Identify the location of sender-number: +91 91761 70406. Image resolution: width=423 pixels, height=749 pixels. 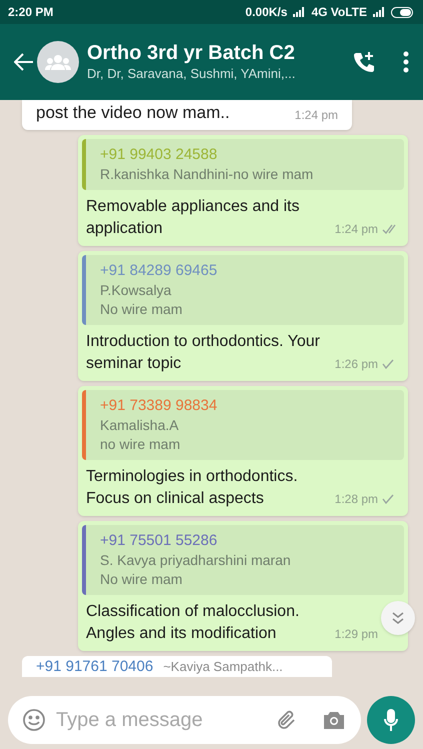
(95, 667).